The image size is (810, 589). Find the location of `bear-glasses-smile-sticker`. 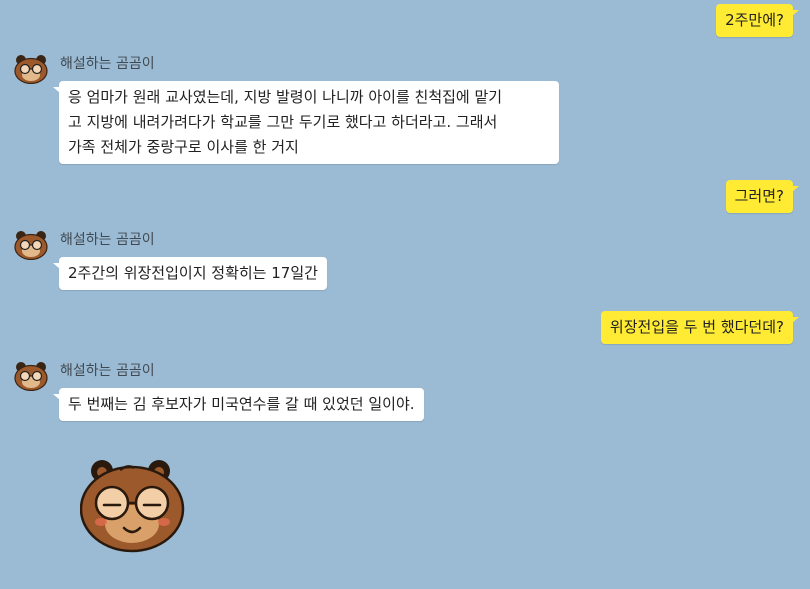

bear-glasses-smile-sticker is located at coordinates (132, 506).